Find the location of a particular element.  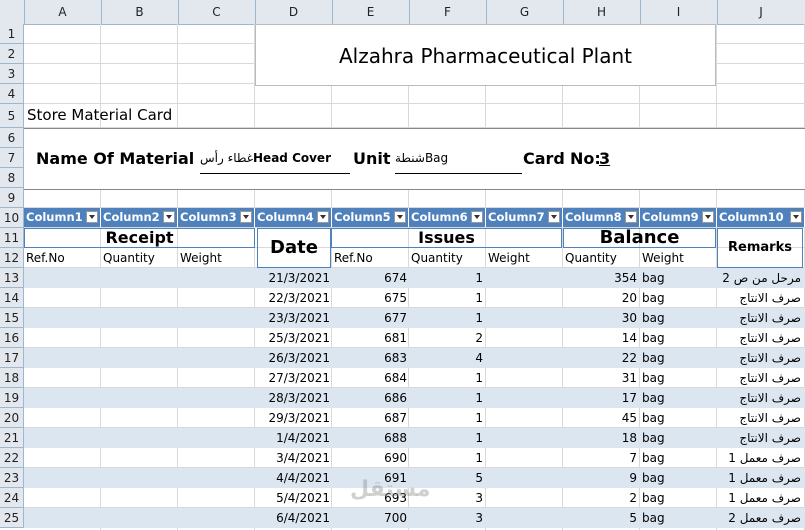

balance-quantity-cell: 354 is located at coordinates (600, 278).